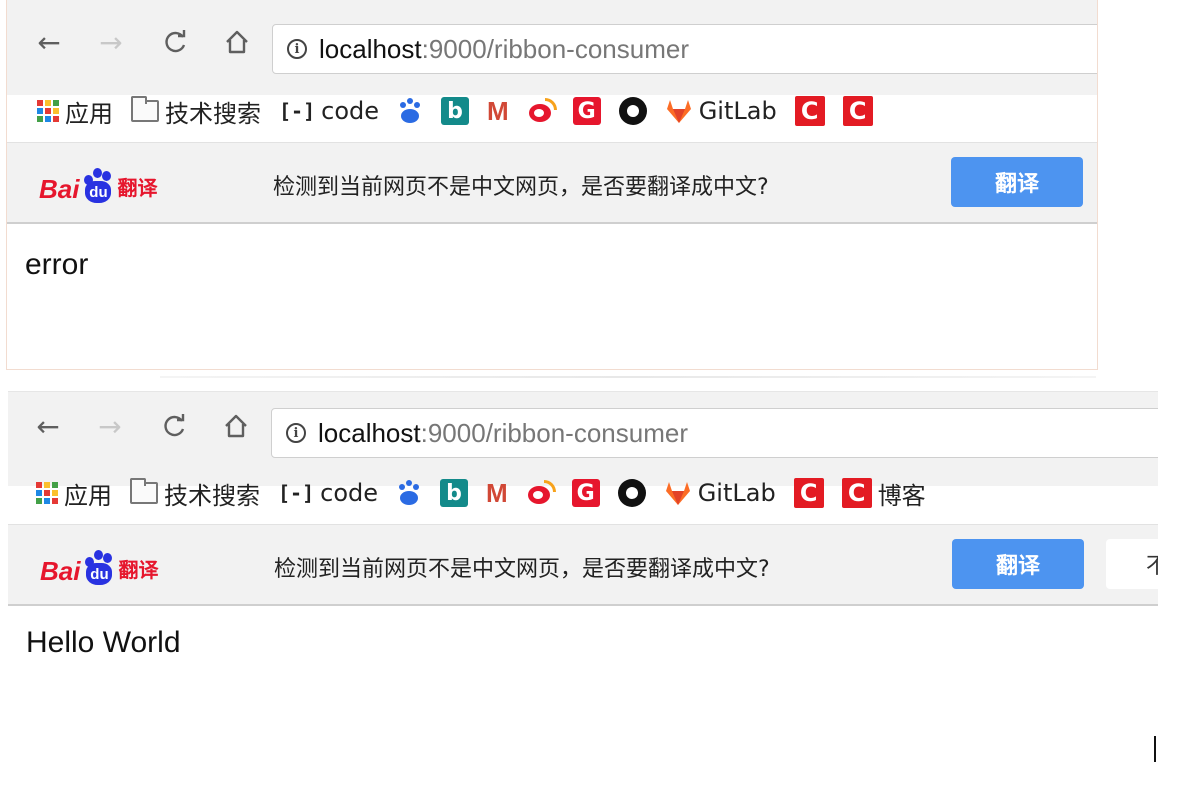  I want to click on page-body-text: error, so click(57, 264).